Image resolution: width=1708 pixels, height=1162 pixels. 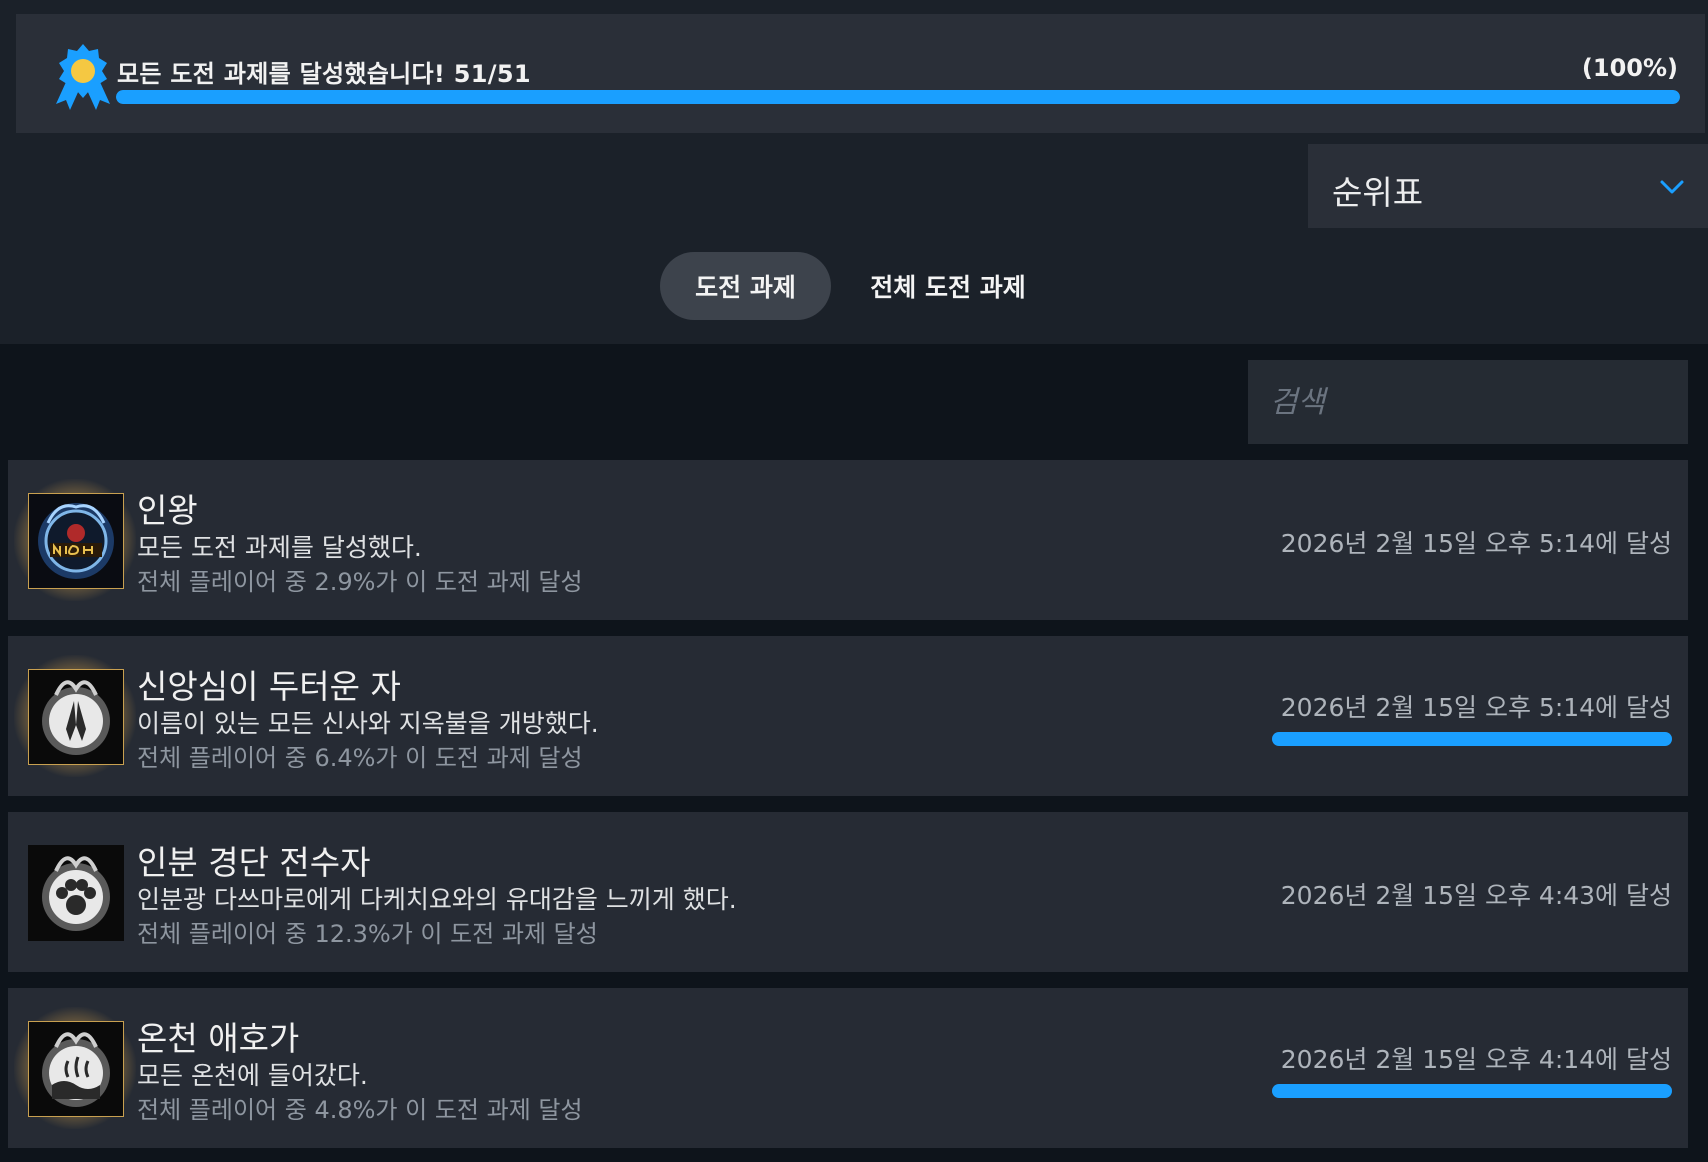 I want to click on award-ribbon-icon, so click(x=83, y=77).